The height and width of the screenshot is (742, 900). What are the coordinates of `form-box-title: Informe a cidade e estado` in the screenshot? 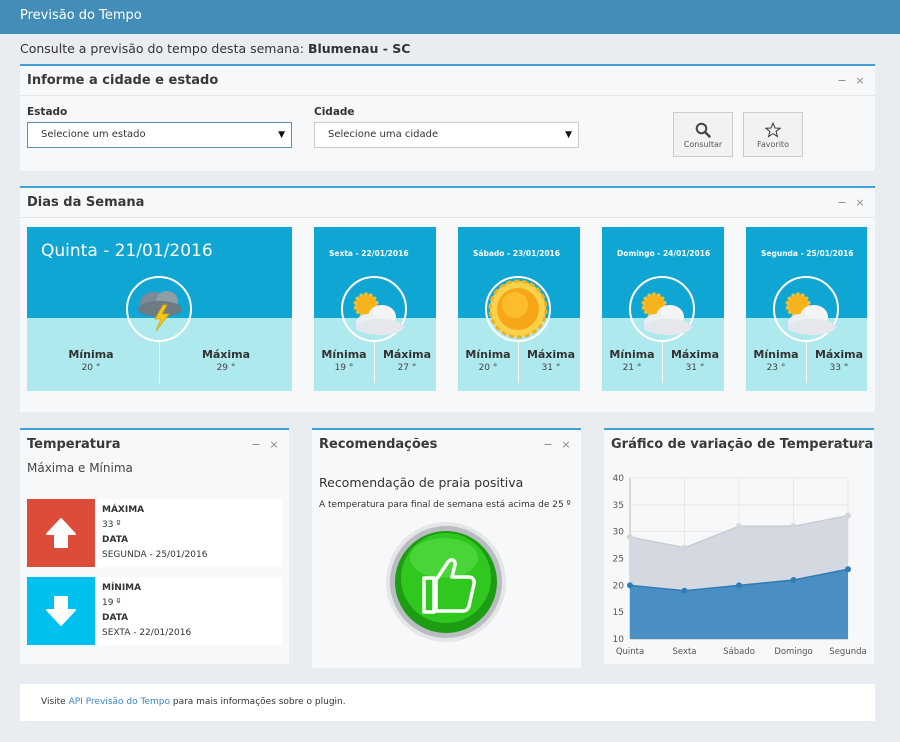 It's located at (123, 80).